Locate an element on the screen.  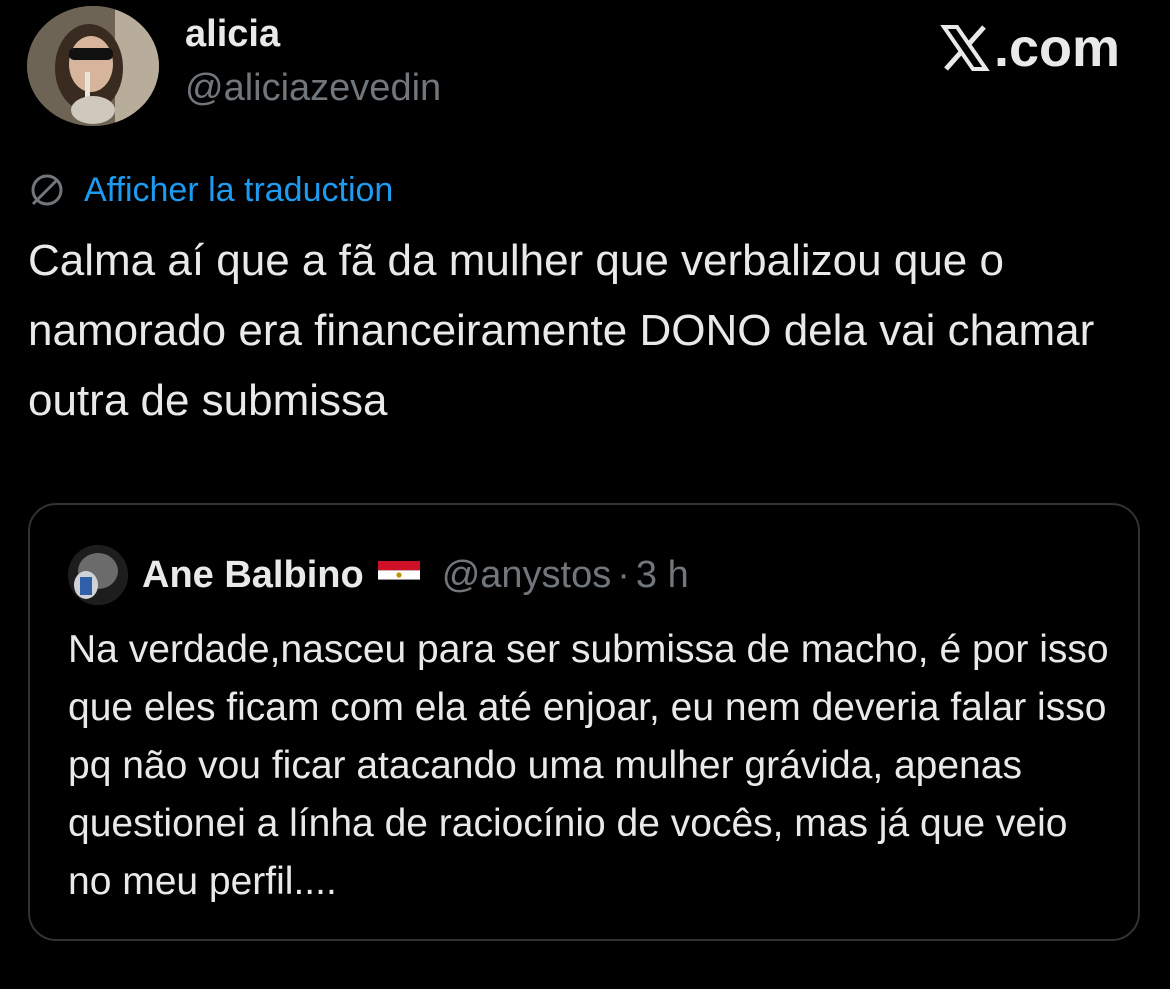
quoted-author-avatar is located at coordinates (98, 575).